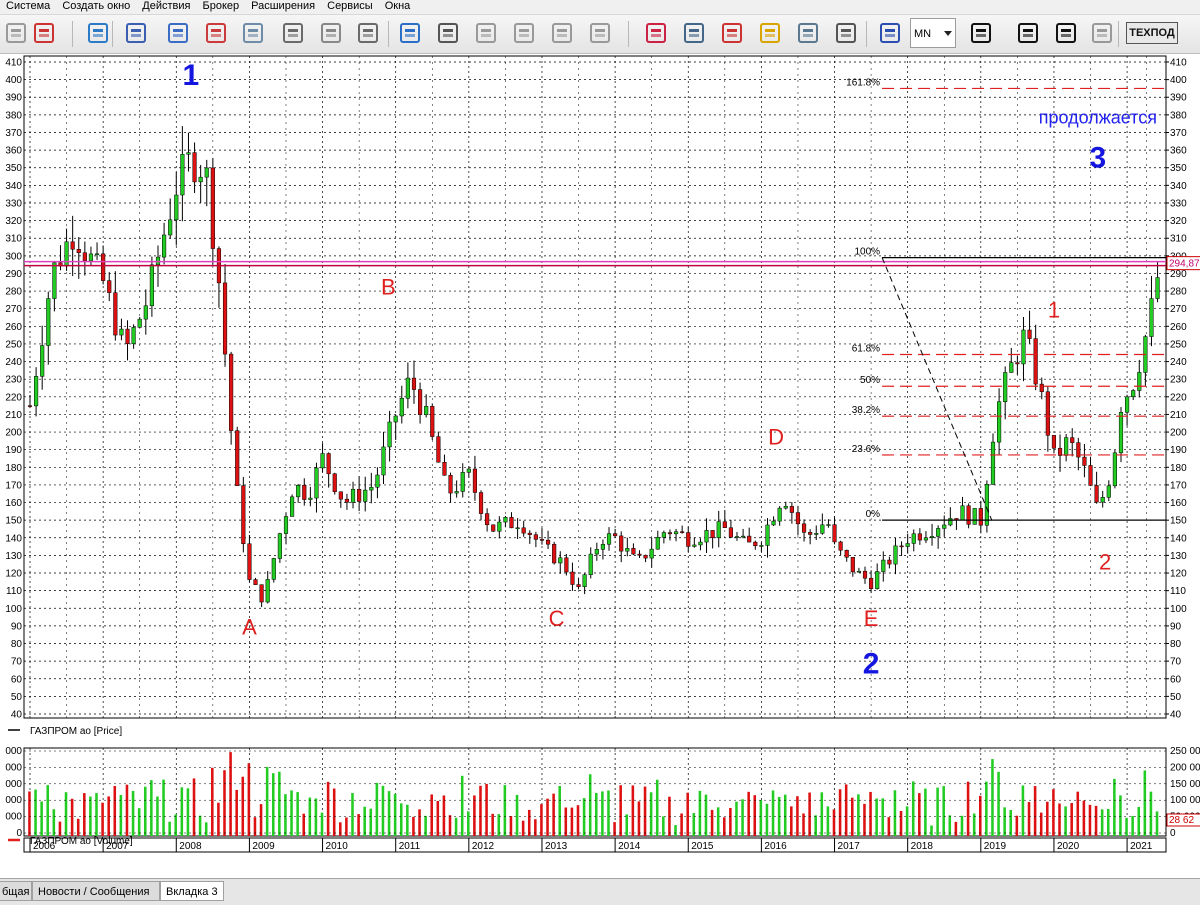 This screenshot has height=905, width=1200. Describe the element at coordinates (368, 33) in the screenshot. I see `portfolio-icon` at that location.